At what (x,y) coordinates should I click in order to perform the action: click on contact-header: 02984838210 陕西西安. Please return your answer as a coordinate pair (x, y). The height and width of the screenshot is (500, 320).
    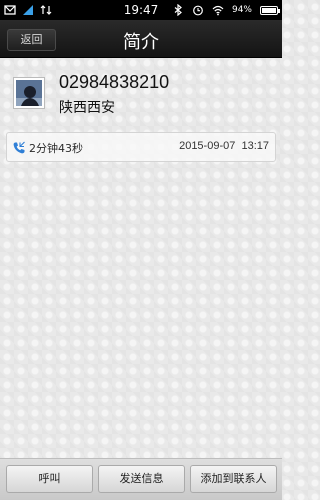
    Looking at the image, I should click on (144, 96).